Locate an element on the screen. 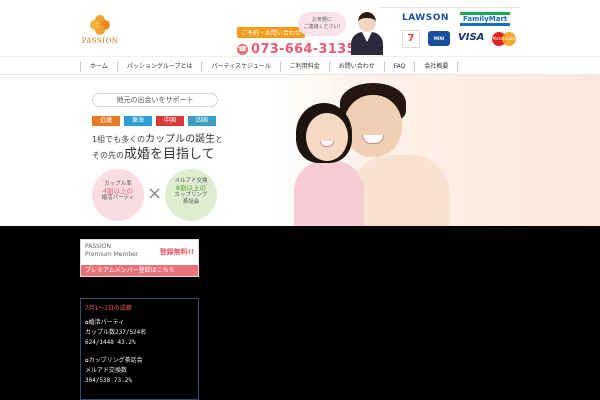 The image size is (600, 400). member-register-link: プレミアムメンバー登録はこちら is located at coordinates (139, 270).